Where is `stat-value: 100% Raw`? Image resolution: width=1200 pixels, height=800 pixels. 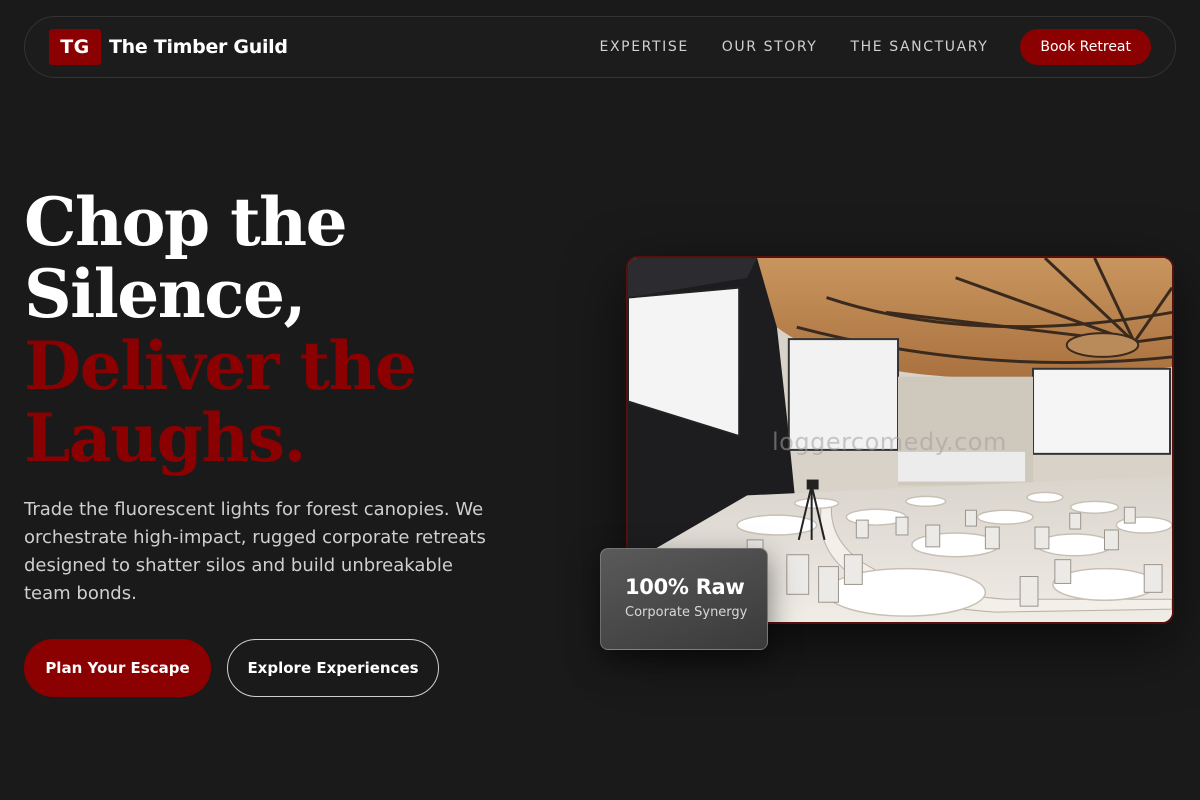 stat-value: 100% Raw is located at coordinates (685, 587).